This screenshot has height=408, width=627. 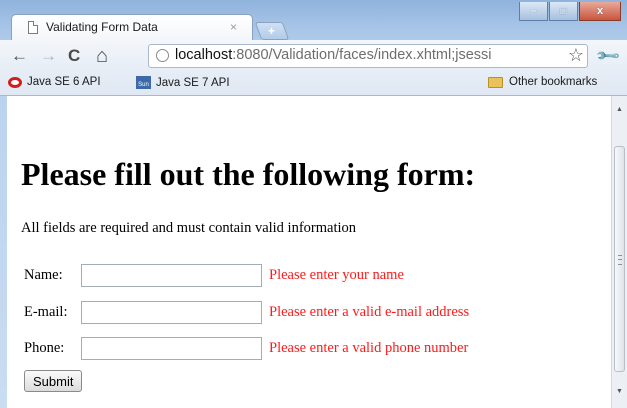 What do you see at coordinates (495, 82) in the screenshot?
I see `folder-icon` at bounding box center [495, 82].